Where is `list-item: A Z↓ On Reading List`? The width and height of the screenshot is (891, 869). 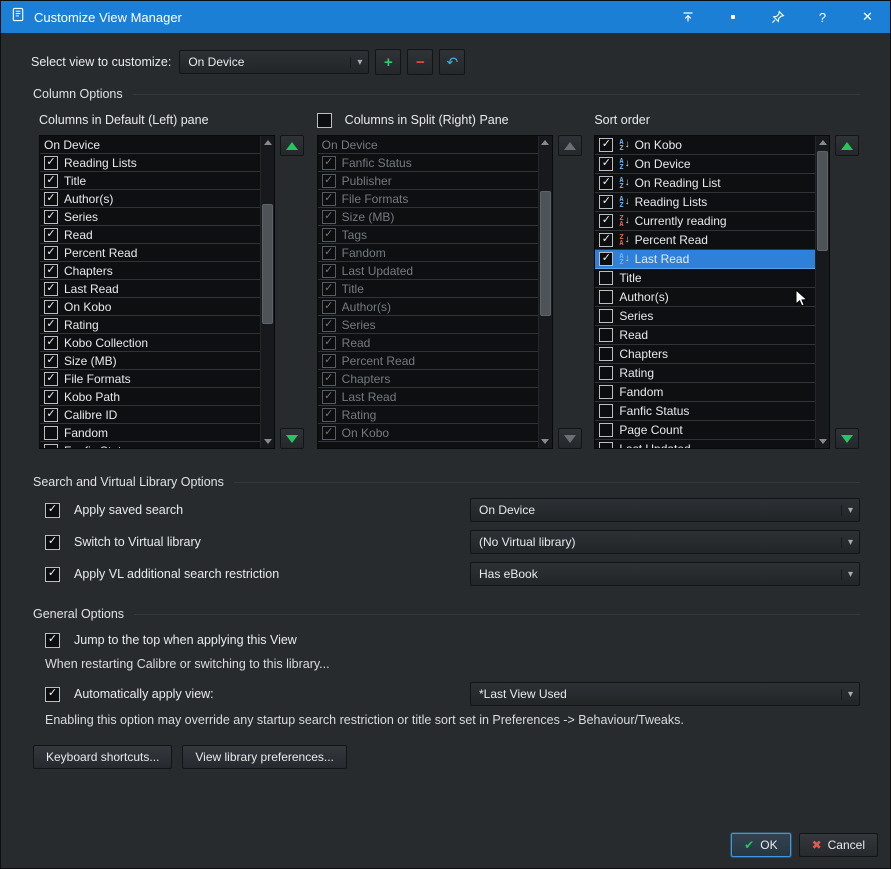 list-item: A Z↓ On Reading List is located at coordinates (705, 183).